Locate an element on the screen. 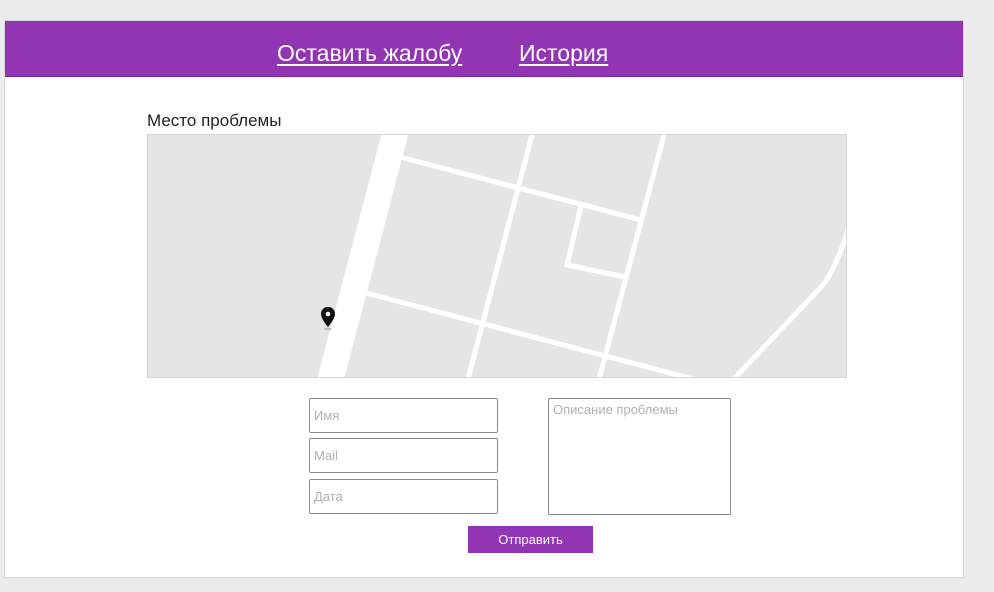  nav-link-history: История is located at coordinates (563, 53).